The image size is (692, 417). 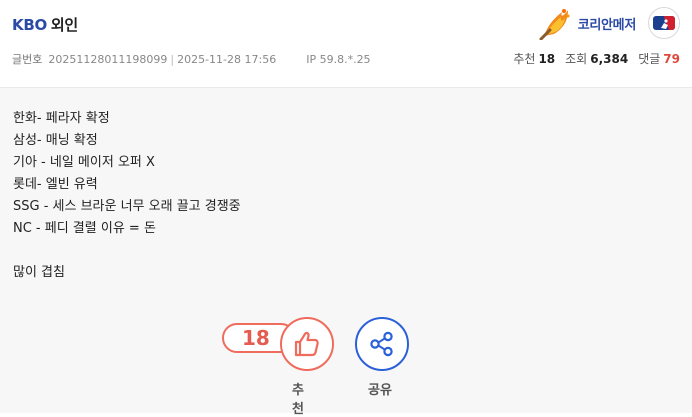 I want to click on post-number: 20251128011198099, so click(x=108, y=59).